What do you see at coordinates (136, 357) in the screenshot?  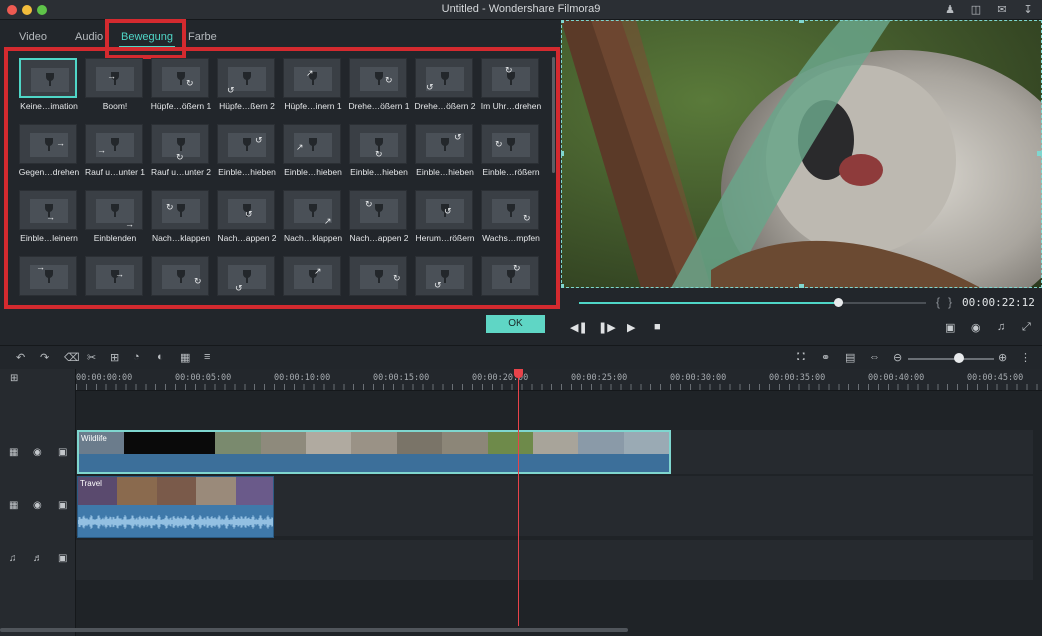 I see `speed-icon: ◔` at bounding box center [136, 357].